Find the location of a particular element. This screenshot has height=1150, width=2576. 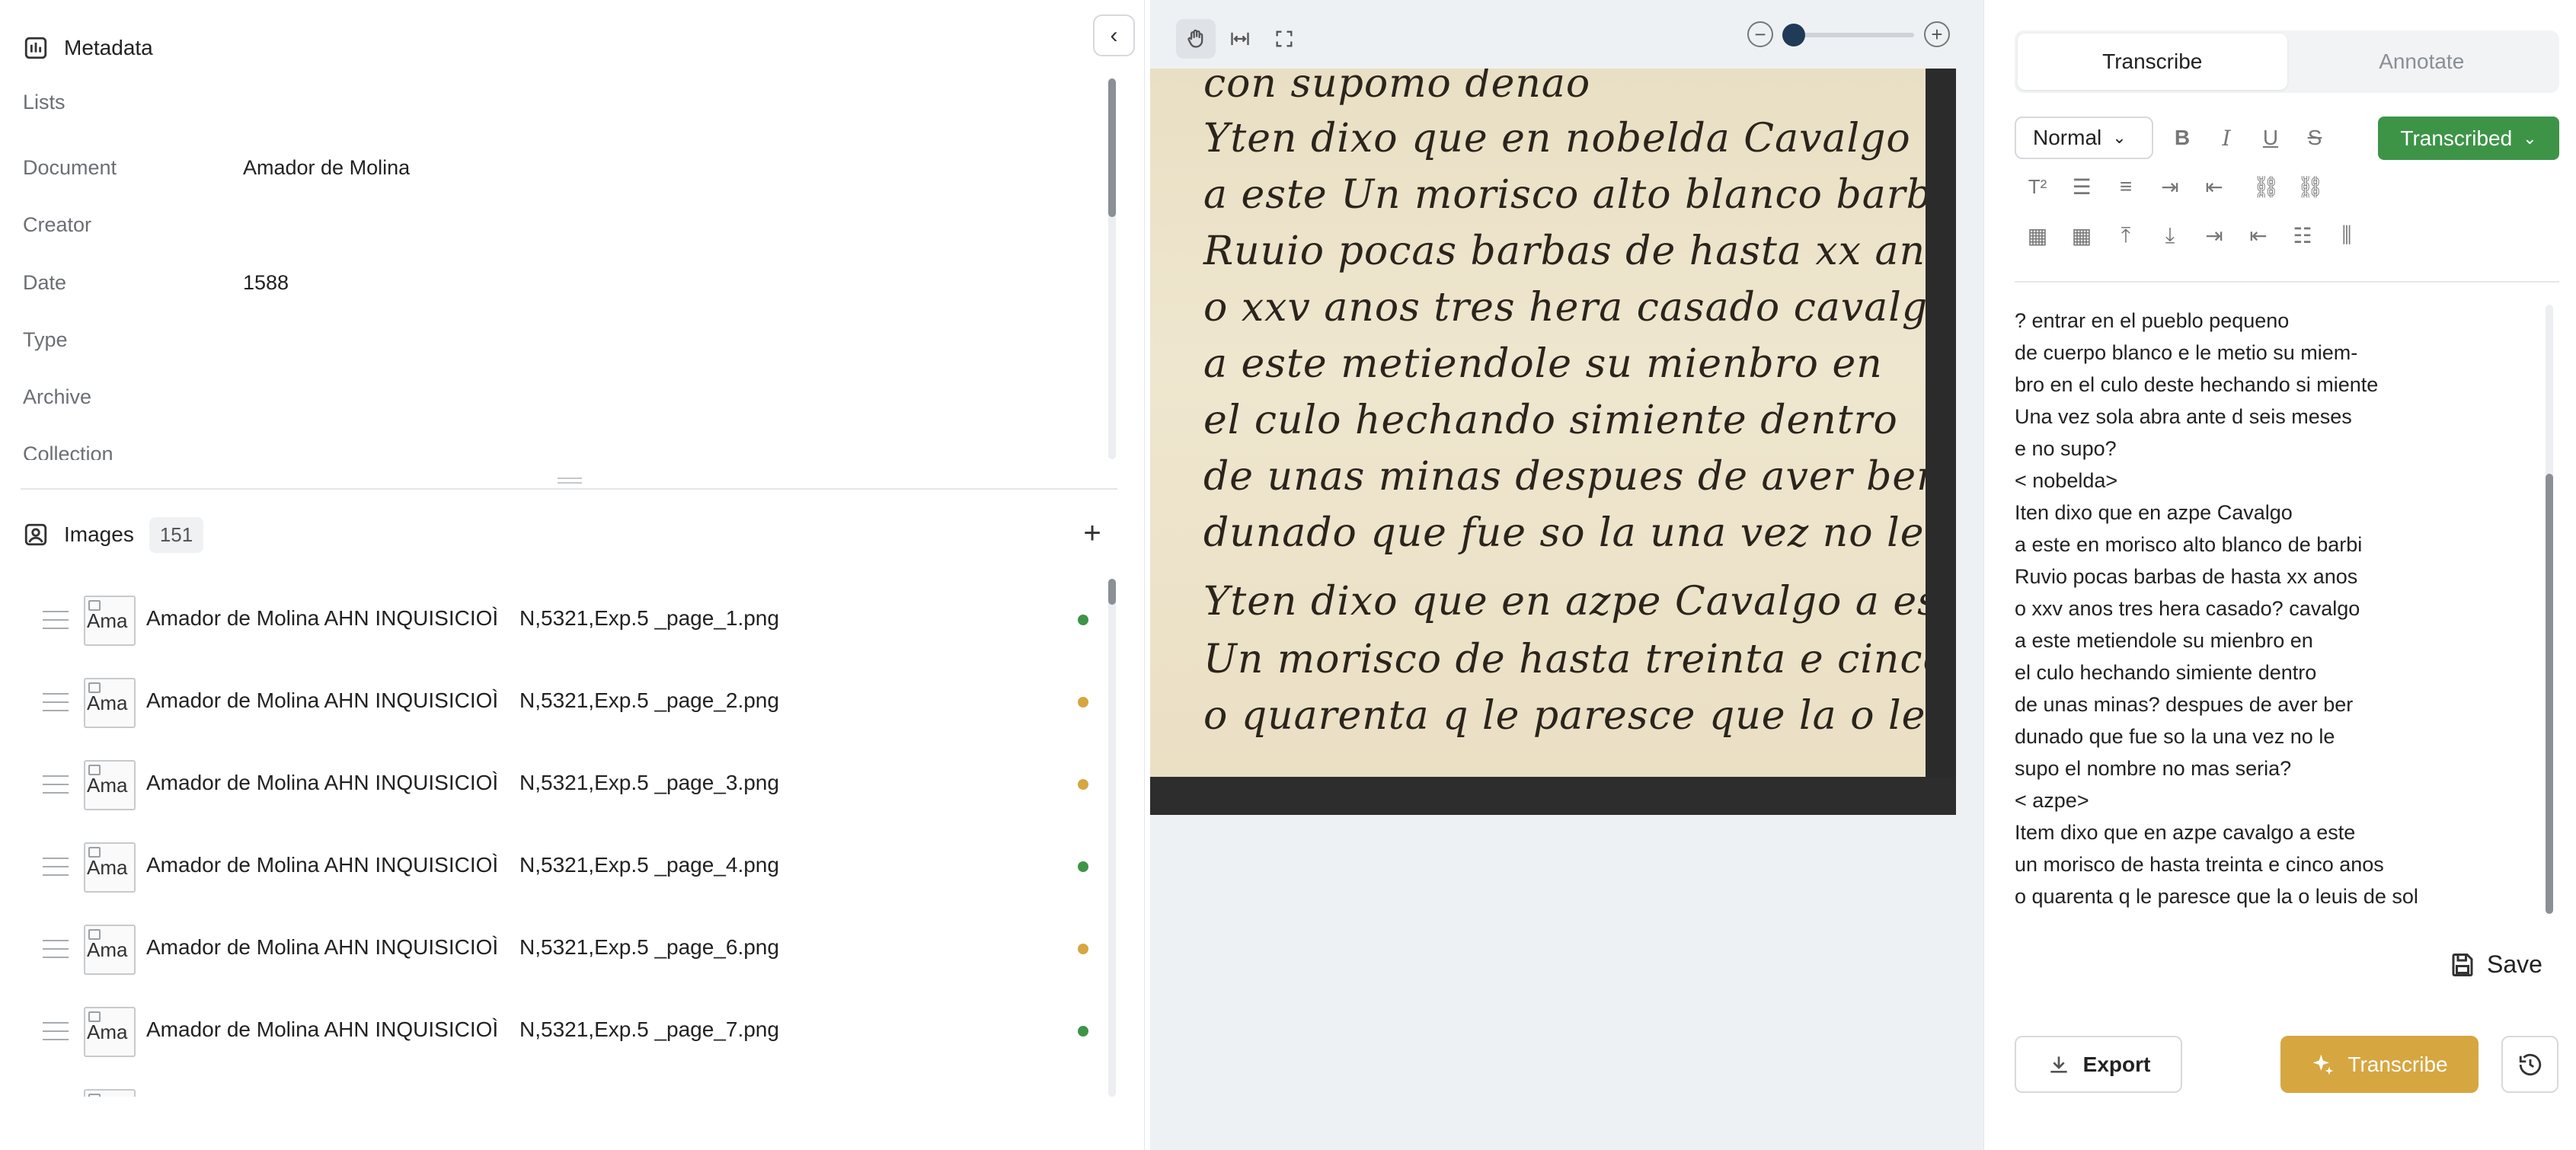

zoom-out-button: − is located at coordinates (1760, 34).